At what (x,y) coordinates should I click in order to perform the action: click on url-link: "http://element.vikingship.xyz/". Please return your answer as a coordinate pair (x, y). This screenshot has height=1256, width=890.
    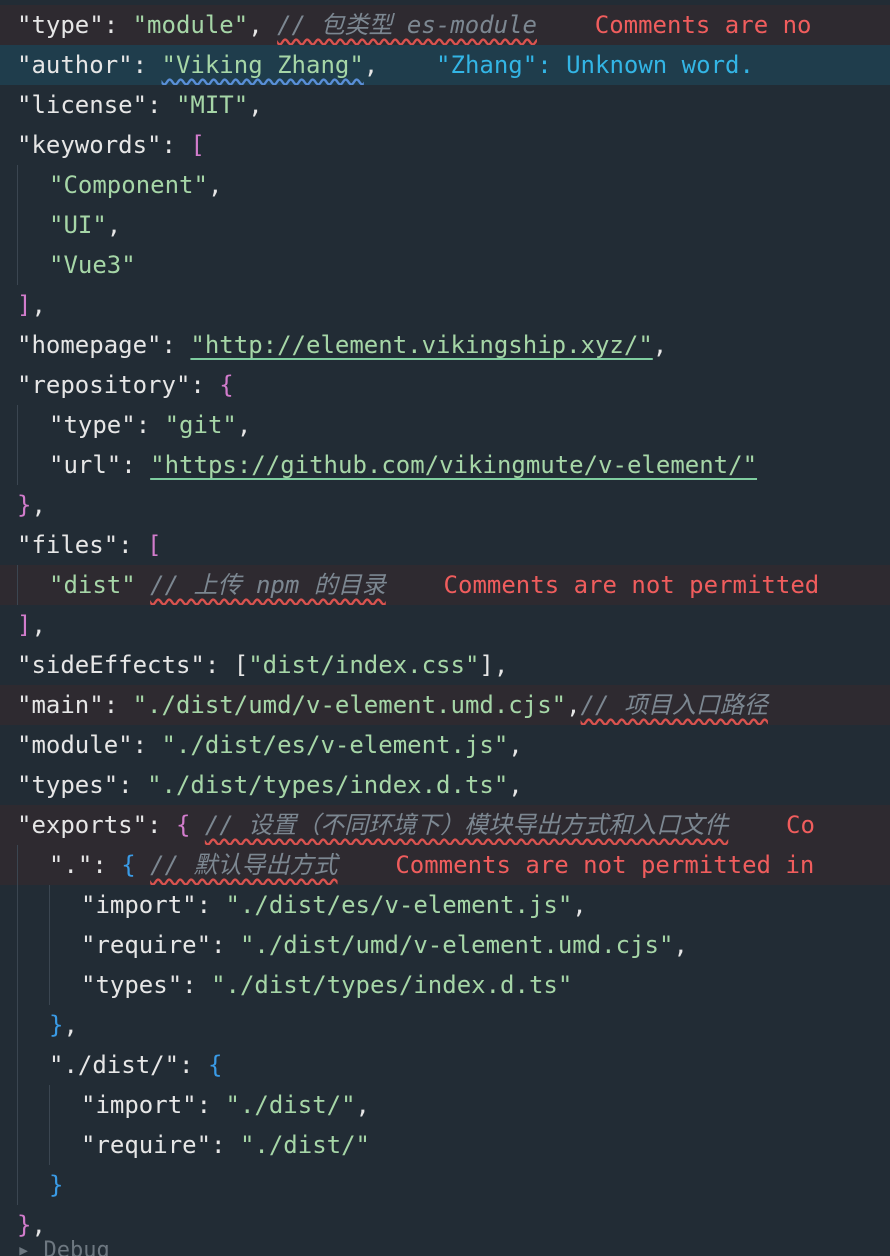
    Looking at the image, I should click on (421, 345).